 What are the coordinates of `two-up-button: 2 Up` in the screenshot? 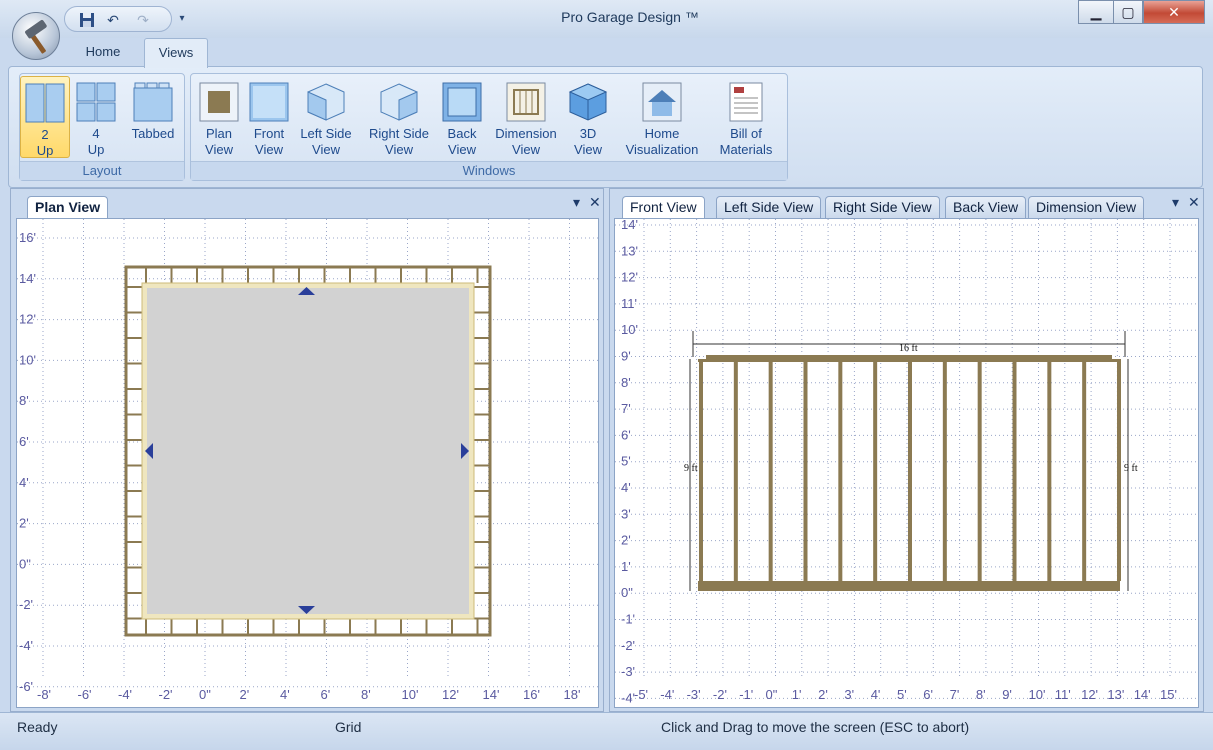 It's located at (45, 117).